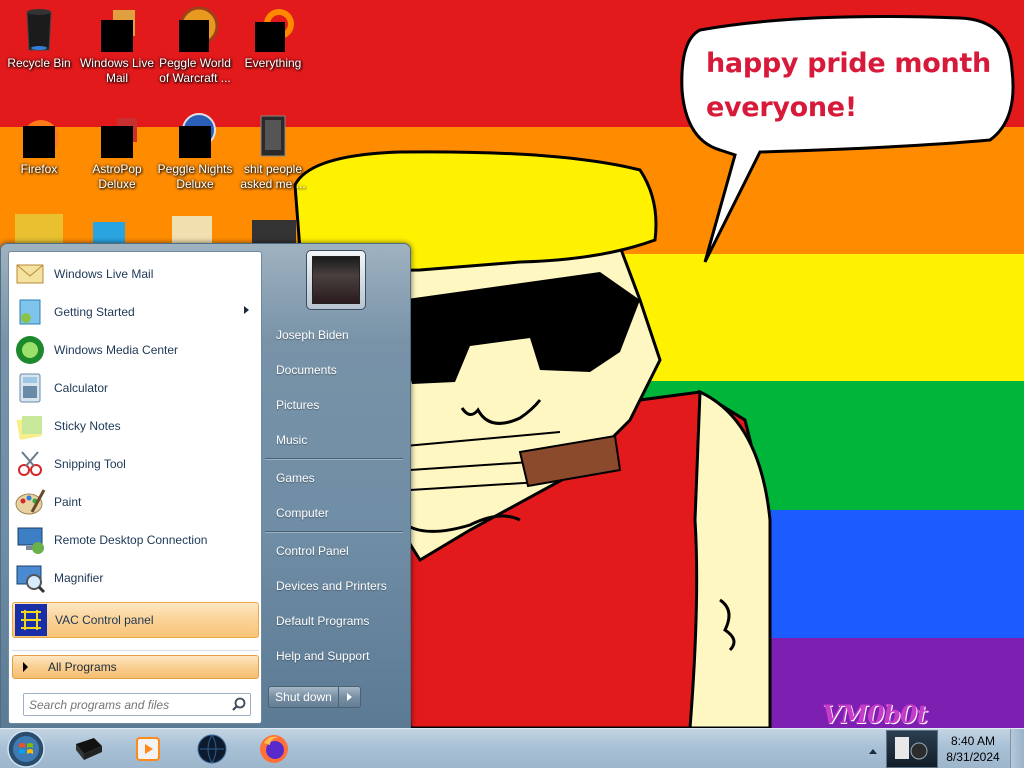 This screenshot has width=1024, height=768. I want to click on calculator-icon, so click(30, 388).